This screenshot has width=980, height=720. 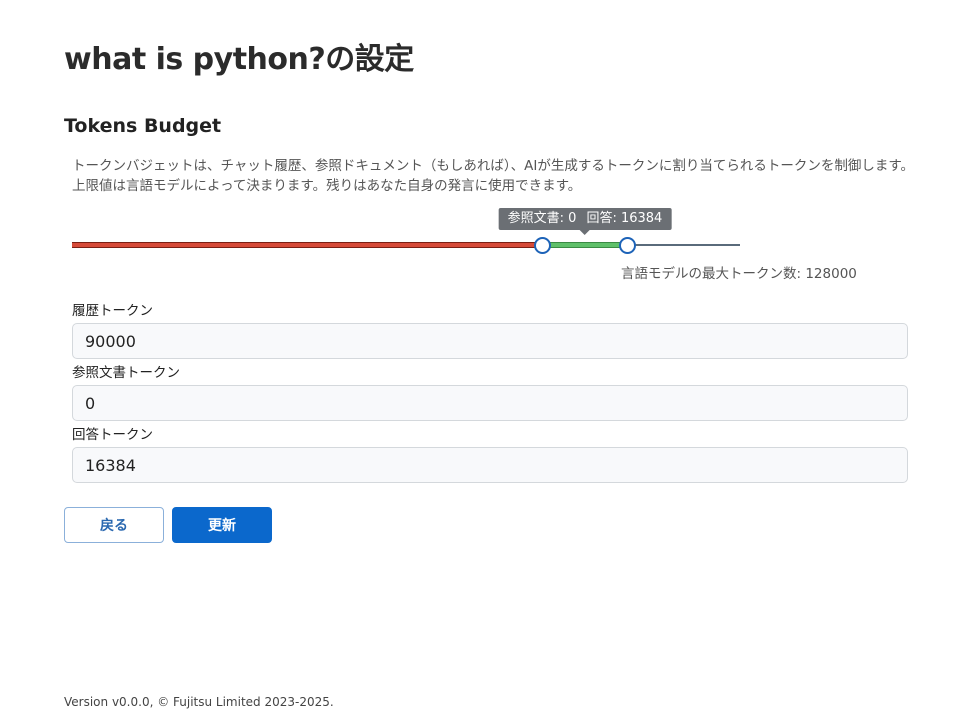 I want to click on slider-tooltip: 参照文書: 0 回答: 16384, so click(x=585, y=221).